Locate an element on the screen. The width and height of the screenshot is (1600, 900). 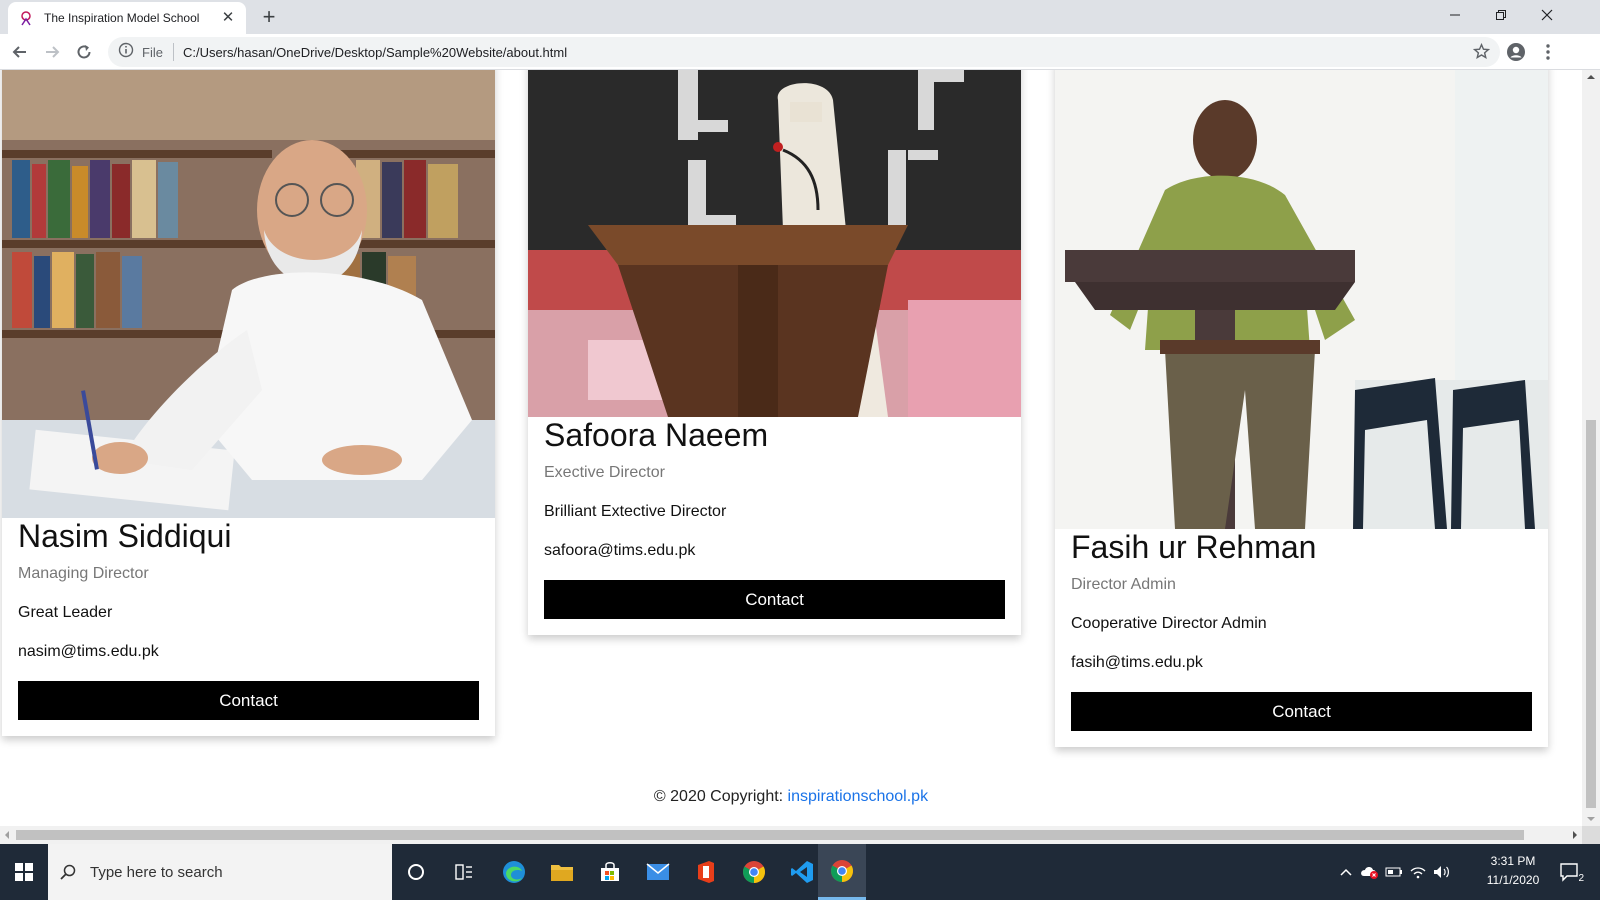
notification-count: 2 is located at coordinates (1581, 878).